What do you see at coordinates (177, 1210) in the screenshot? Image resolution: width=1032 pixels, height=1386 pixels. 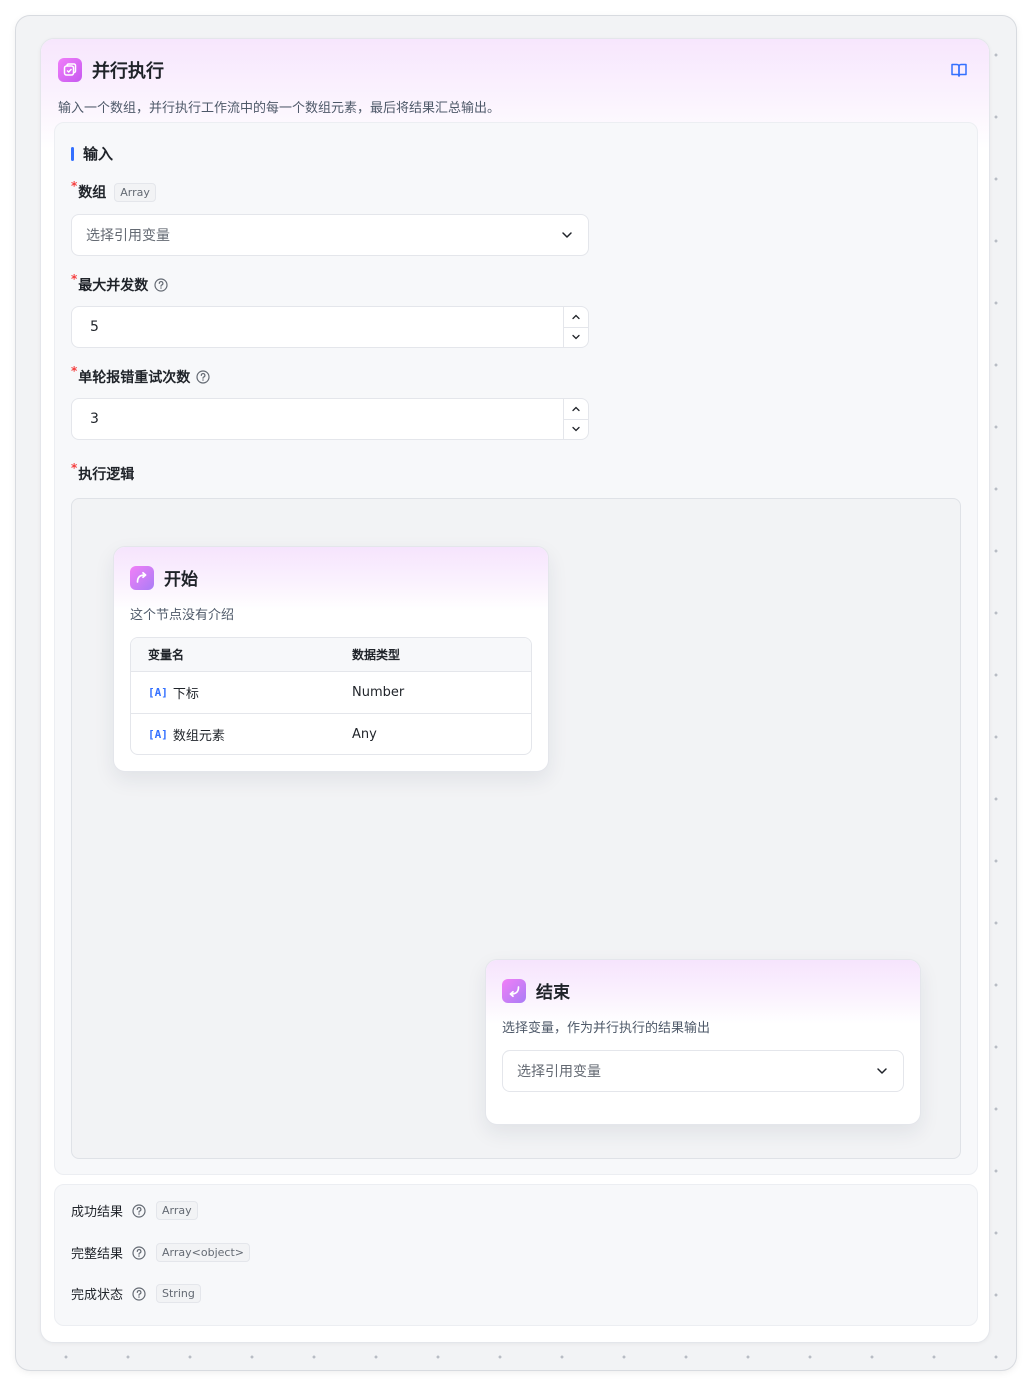 I see `output-type-tag: Array` at bounding box center [177, 1210].